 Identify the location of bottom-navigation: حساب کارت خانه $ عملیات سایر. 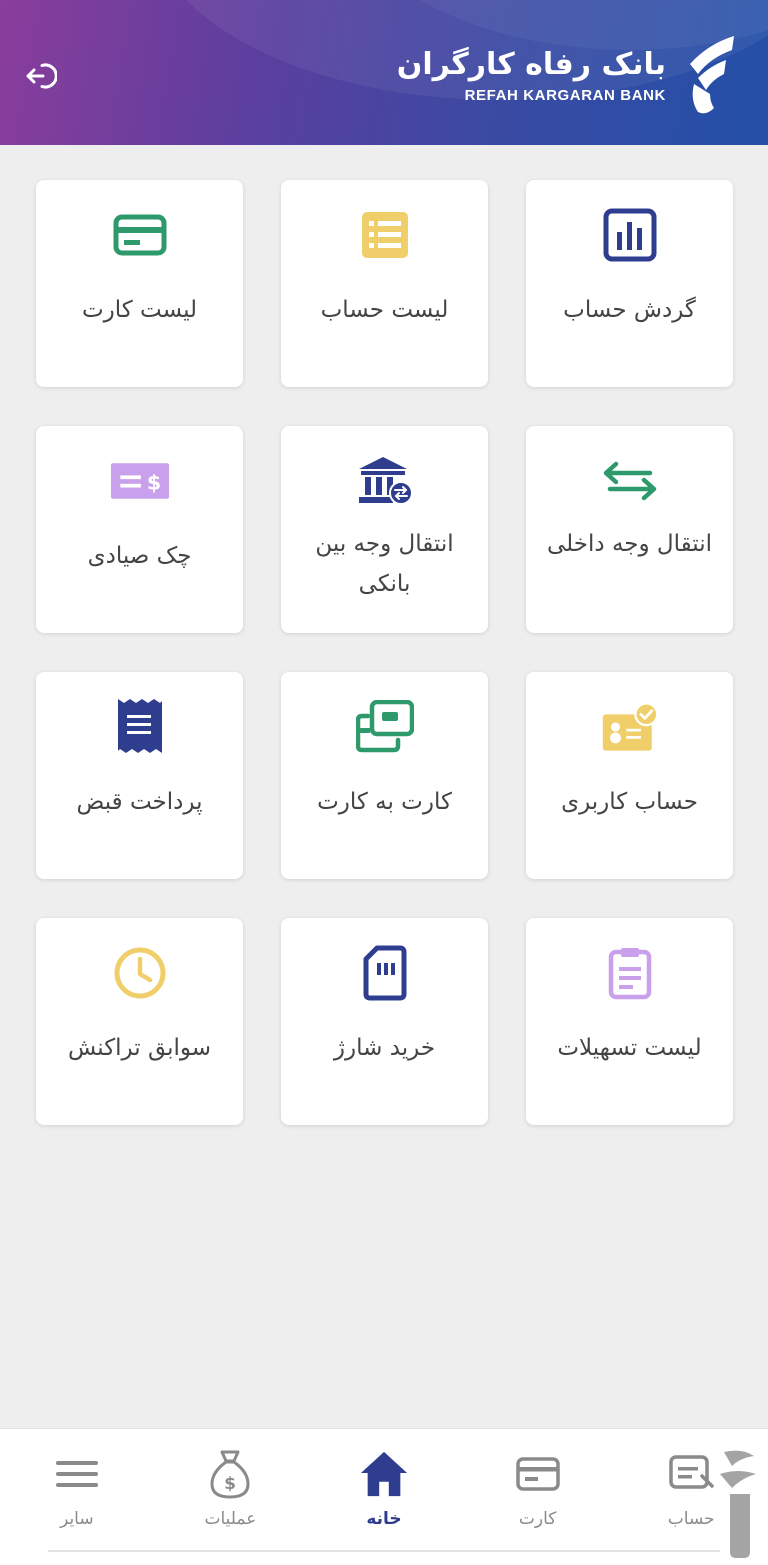
(384, 1496).